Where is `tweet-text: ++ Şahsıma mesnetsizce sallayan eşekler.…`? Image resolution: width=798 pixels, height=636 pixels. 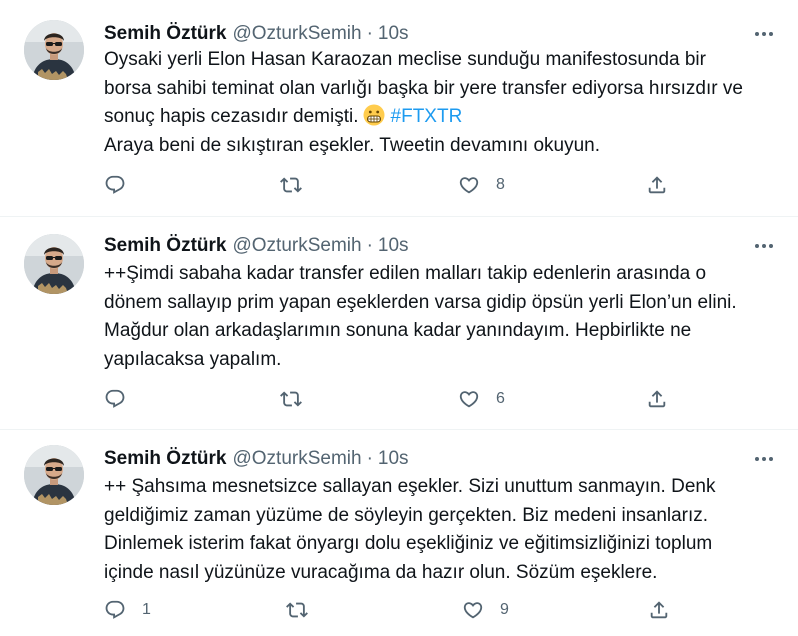
tweet-text: ++ Şahsıma mesnetsizce sallayan eşekler.… is located at coordinates (410, 529).